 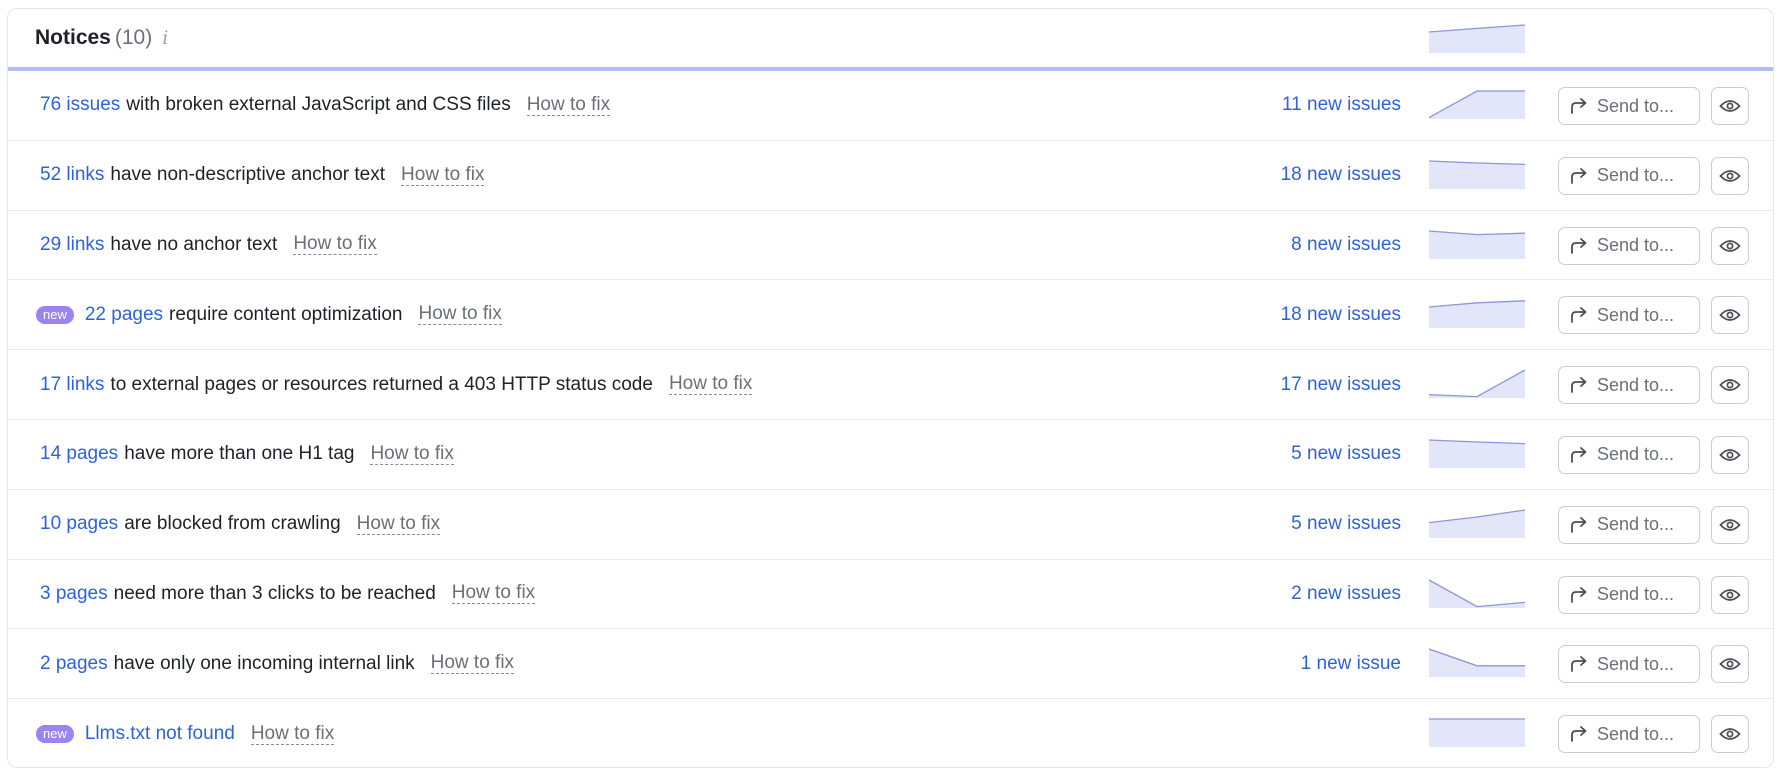 I want to click on notices-header: Notices (10) i, so click(x=890, y=40).